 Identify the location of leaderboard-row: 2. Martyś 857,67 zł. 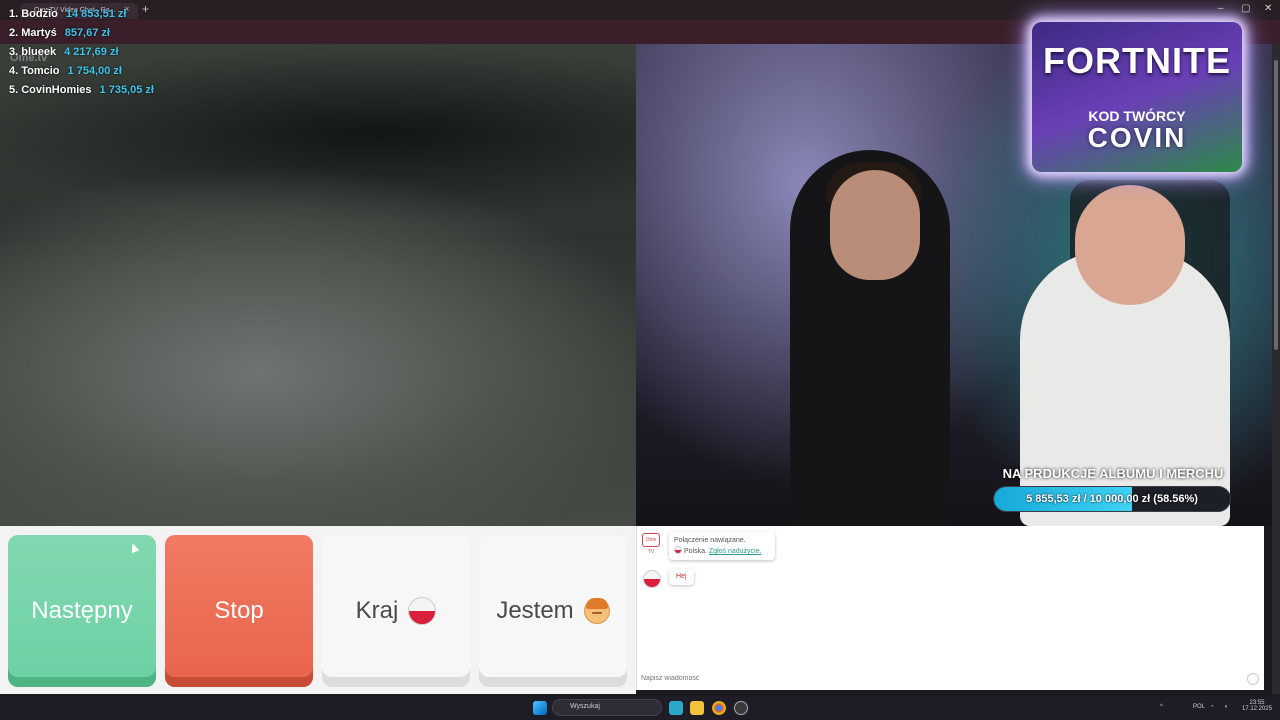
(81, 36).